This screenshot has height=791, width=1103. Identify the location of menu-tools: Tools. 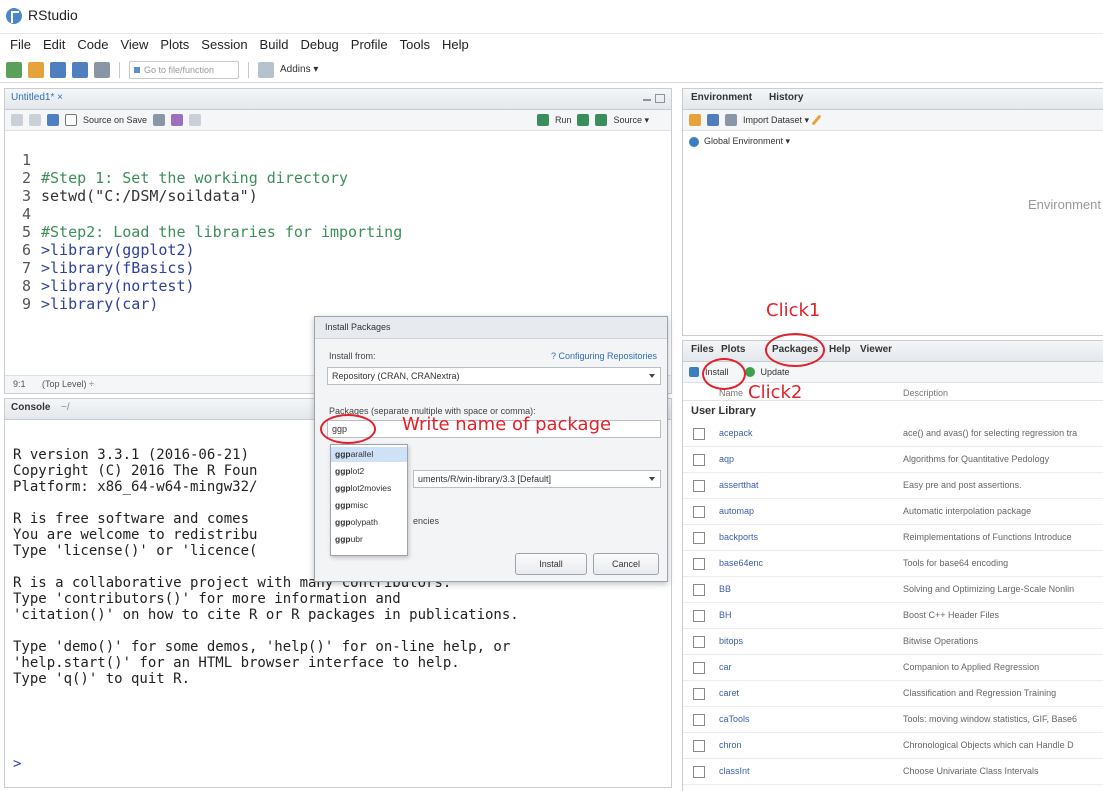
(415, 45).